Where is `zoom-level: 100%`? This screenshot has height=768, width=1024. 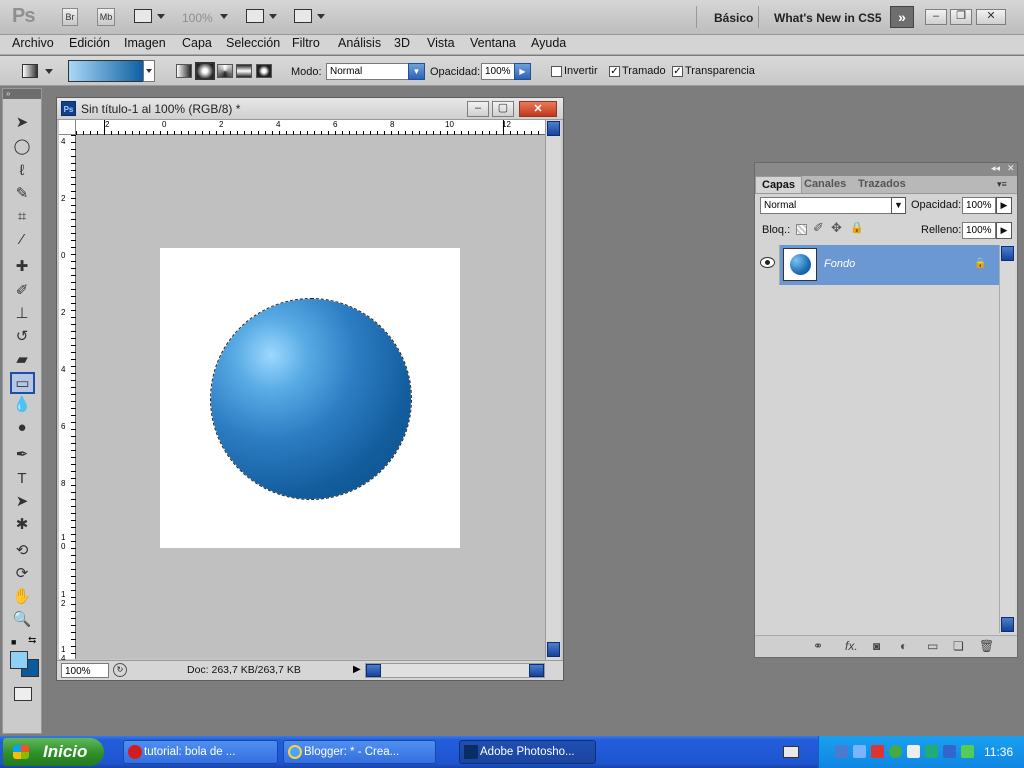 zoom-level: 100% is located at coordinates (197, 18).